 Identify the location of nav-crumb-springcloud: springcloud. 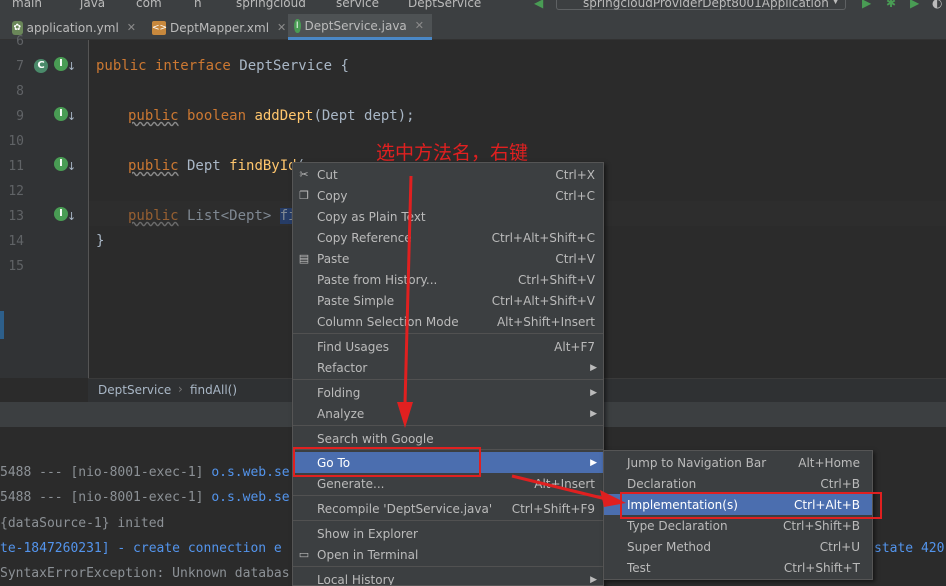
(271, 5).